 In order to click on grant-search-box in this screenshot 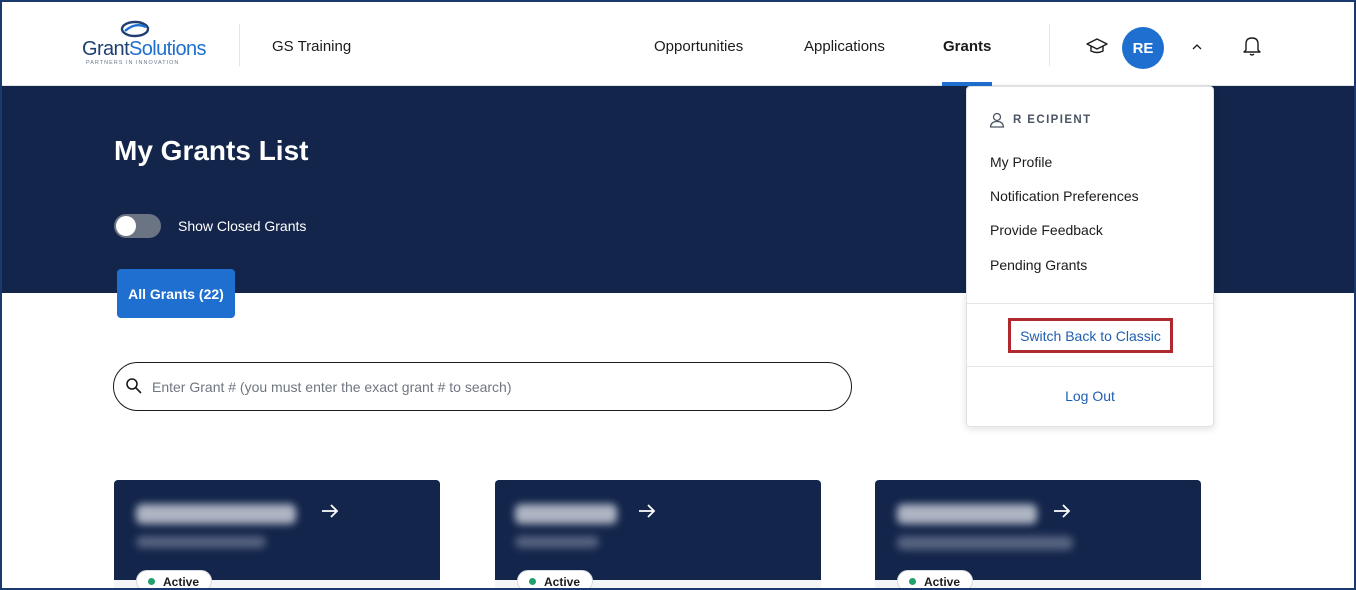, I will do `click(482, 386)`.